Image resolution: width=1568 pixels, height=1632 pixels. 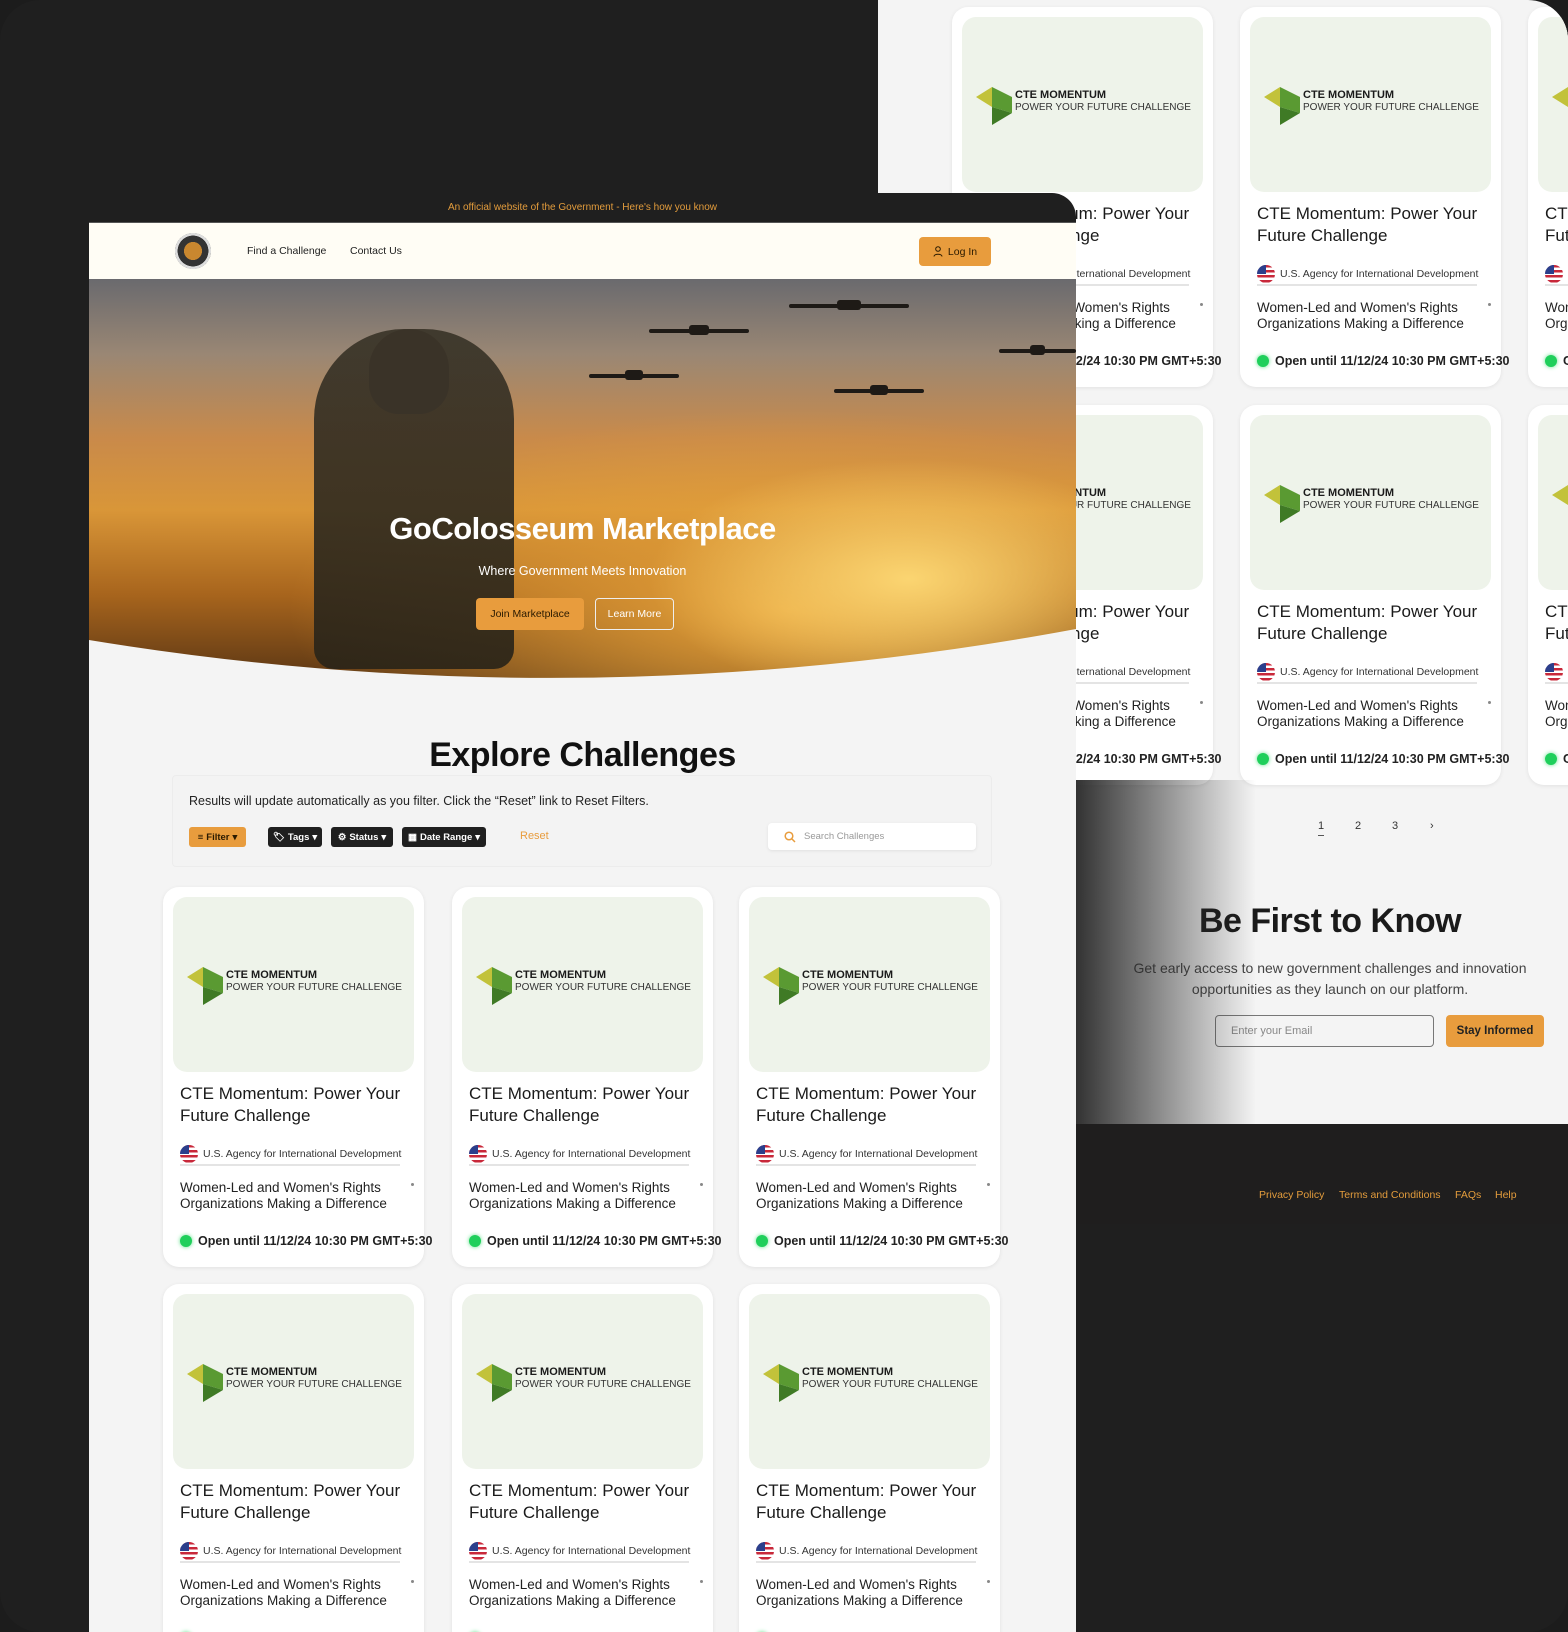 I want to click on seal-logo, so click(x=193, y=251).